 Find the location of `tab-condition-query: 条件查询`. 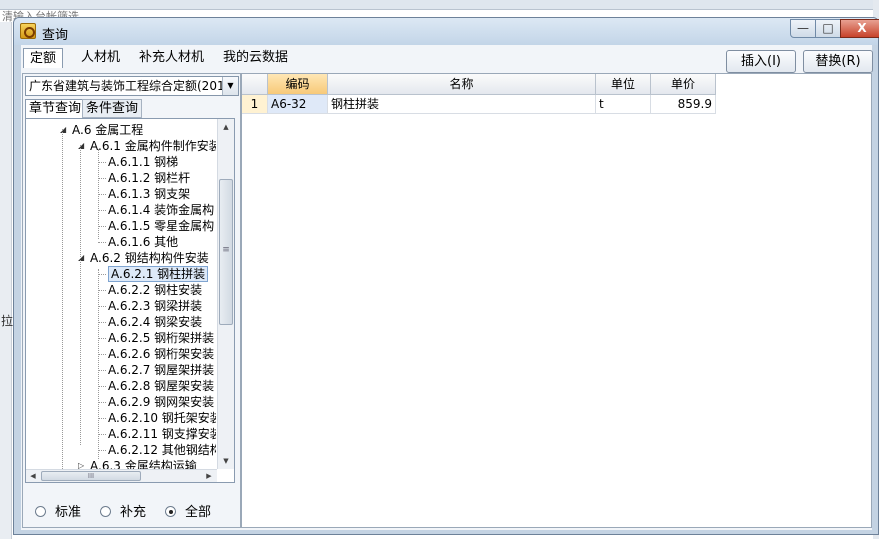

tab-condition-query: 条件查询 is located at coordinates (112, 108).